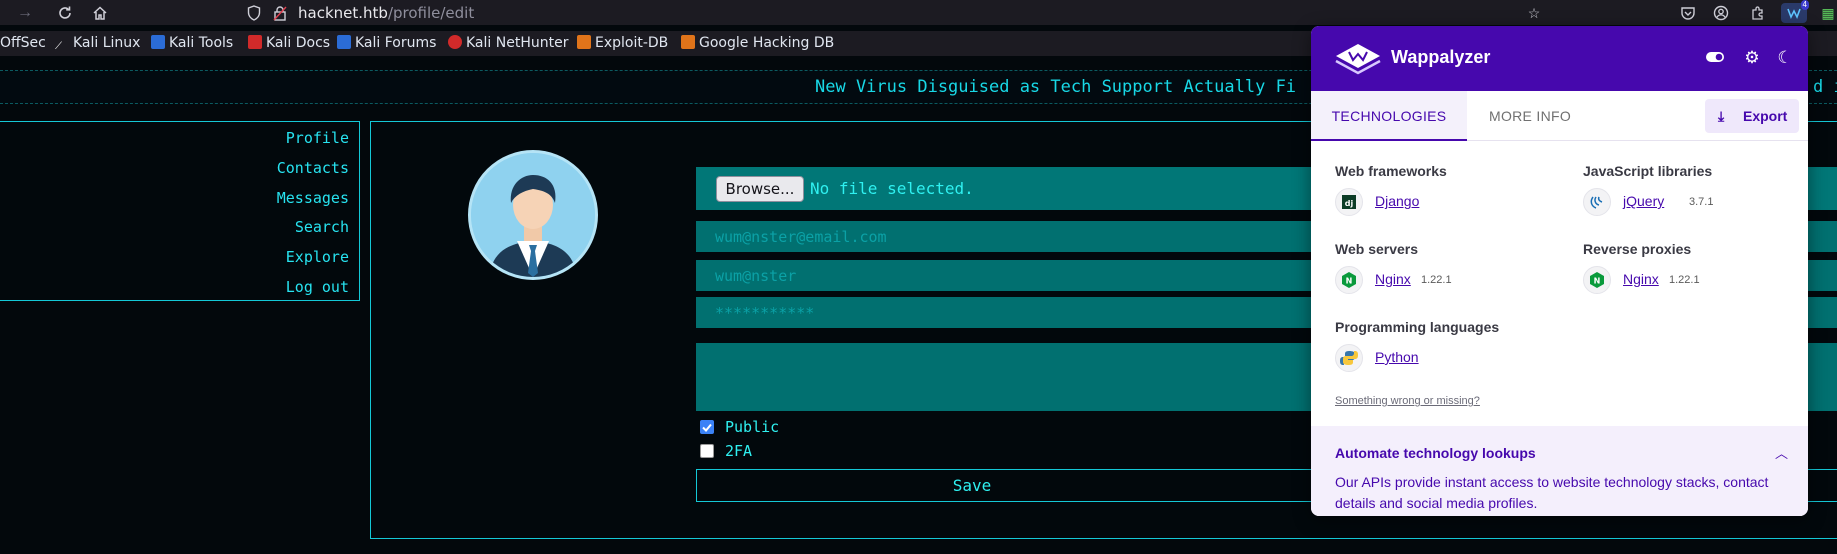 The image size is (1837, 554). What do you see at coordinates (1391, 171) in the screenshot?
I see `category-web-frameworks: Web frameworks` at bounding box center [1391, 171].